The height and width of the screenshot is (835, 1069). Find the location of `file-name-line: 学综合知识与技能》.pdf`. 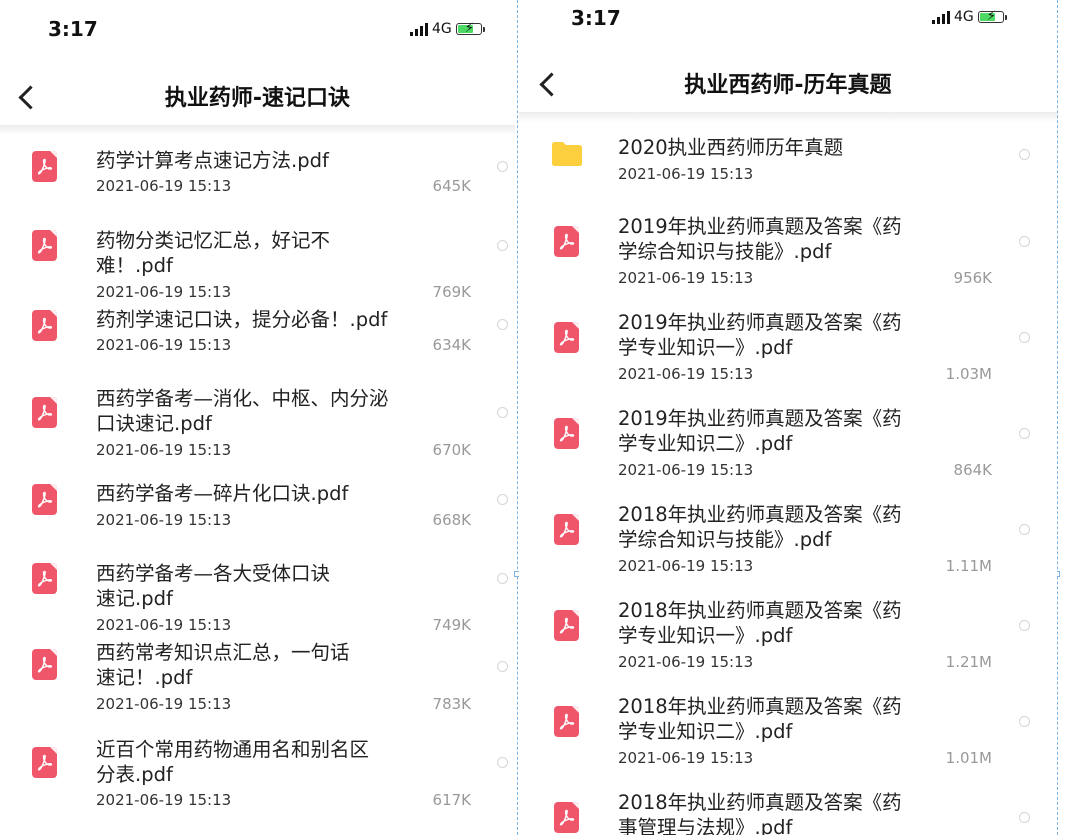

file-name-line: 学综合知识与技能》.pdf is located at coordinates (725, 539).